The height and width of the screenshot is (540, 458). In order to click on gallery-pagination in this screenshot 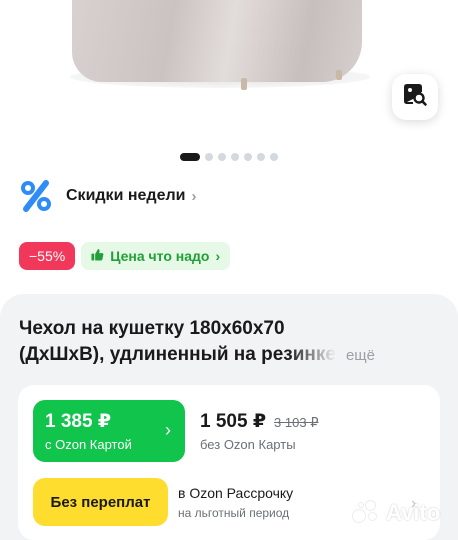, I will do `click(229, 157)`.